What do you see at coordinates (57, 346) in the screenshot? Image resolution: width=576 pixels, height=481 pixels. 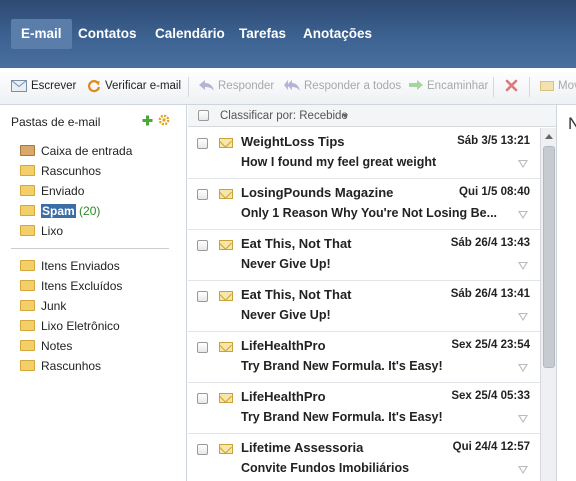 I see `folder-label: Notes` at bounding box center [57, 346].